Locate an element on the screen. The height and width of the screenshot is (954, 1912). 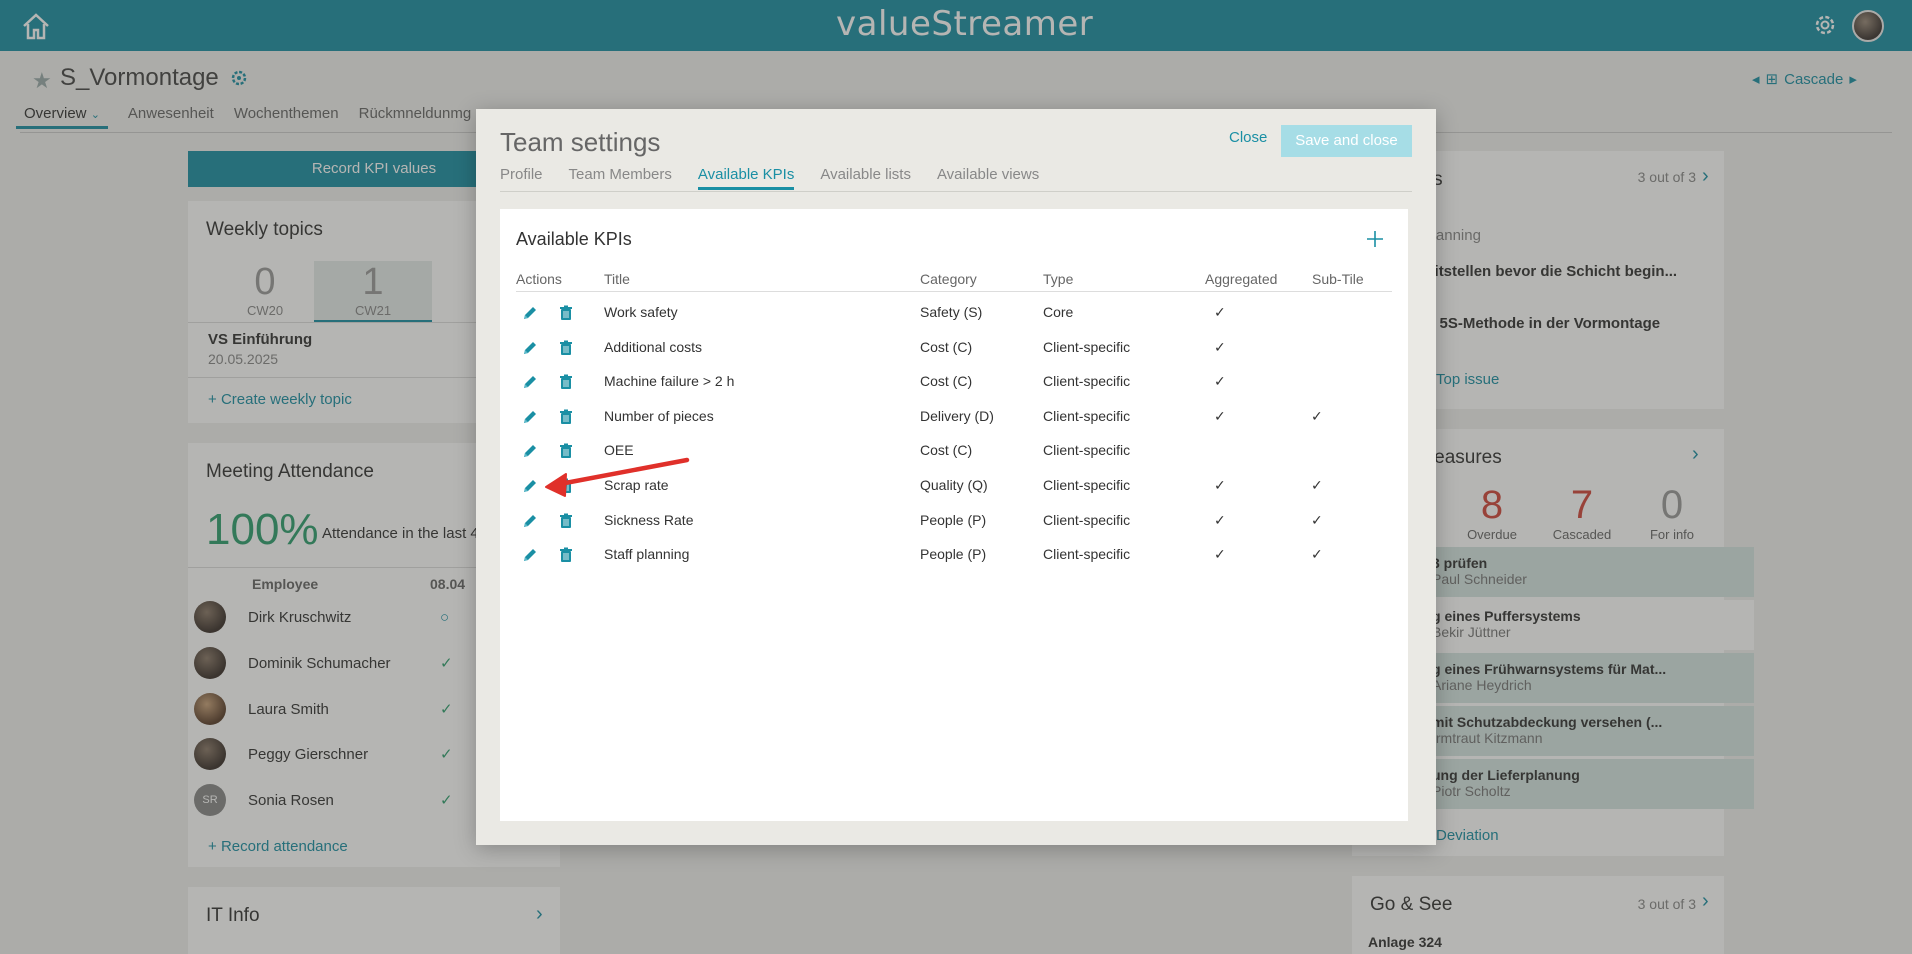
tab-available-kpis: Available KPIs is located at coordinates (746, 178).